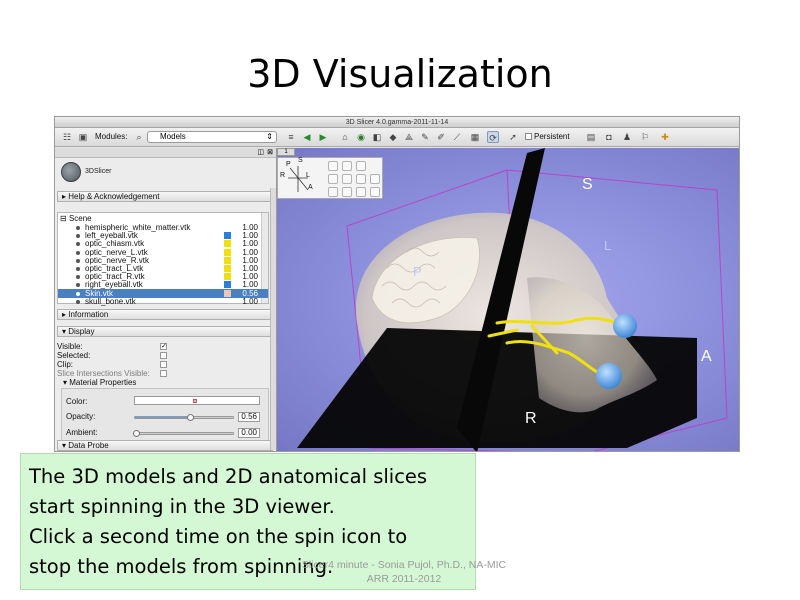  Describe the element at coordinates (377, 137) in the screenshot. I see `volumes-icon: ◧` at that location.